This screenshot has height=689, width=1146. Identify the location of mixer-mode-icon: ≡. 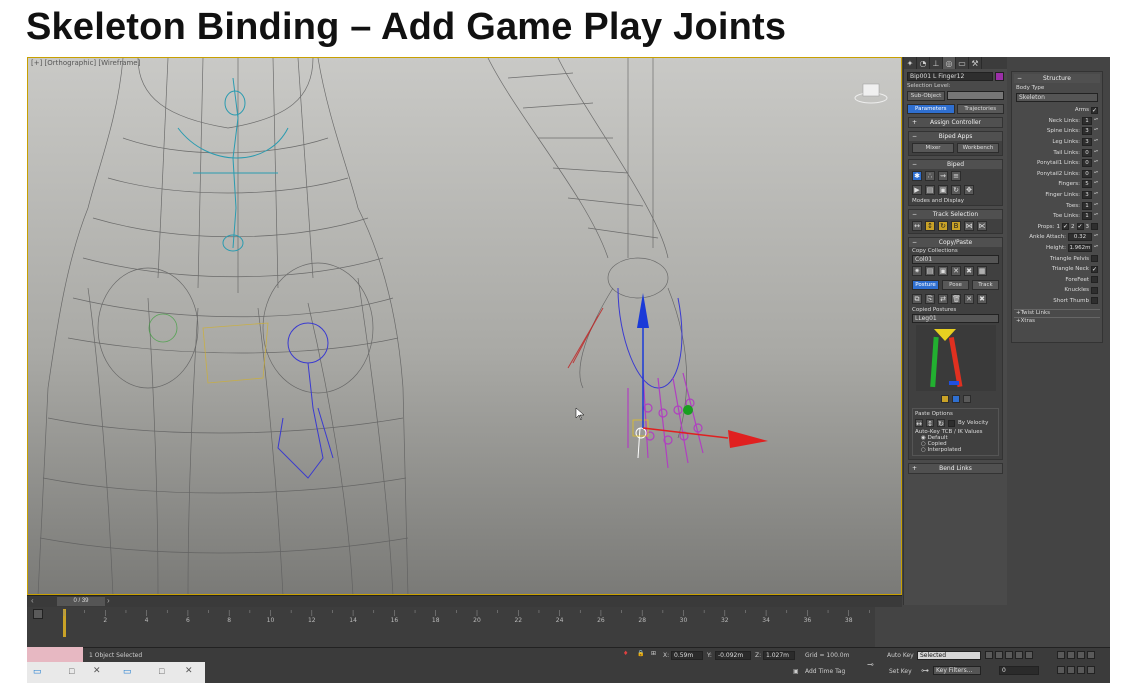
(956, 176).